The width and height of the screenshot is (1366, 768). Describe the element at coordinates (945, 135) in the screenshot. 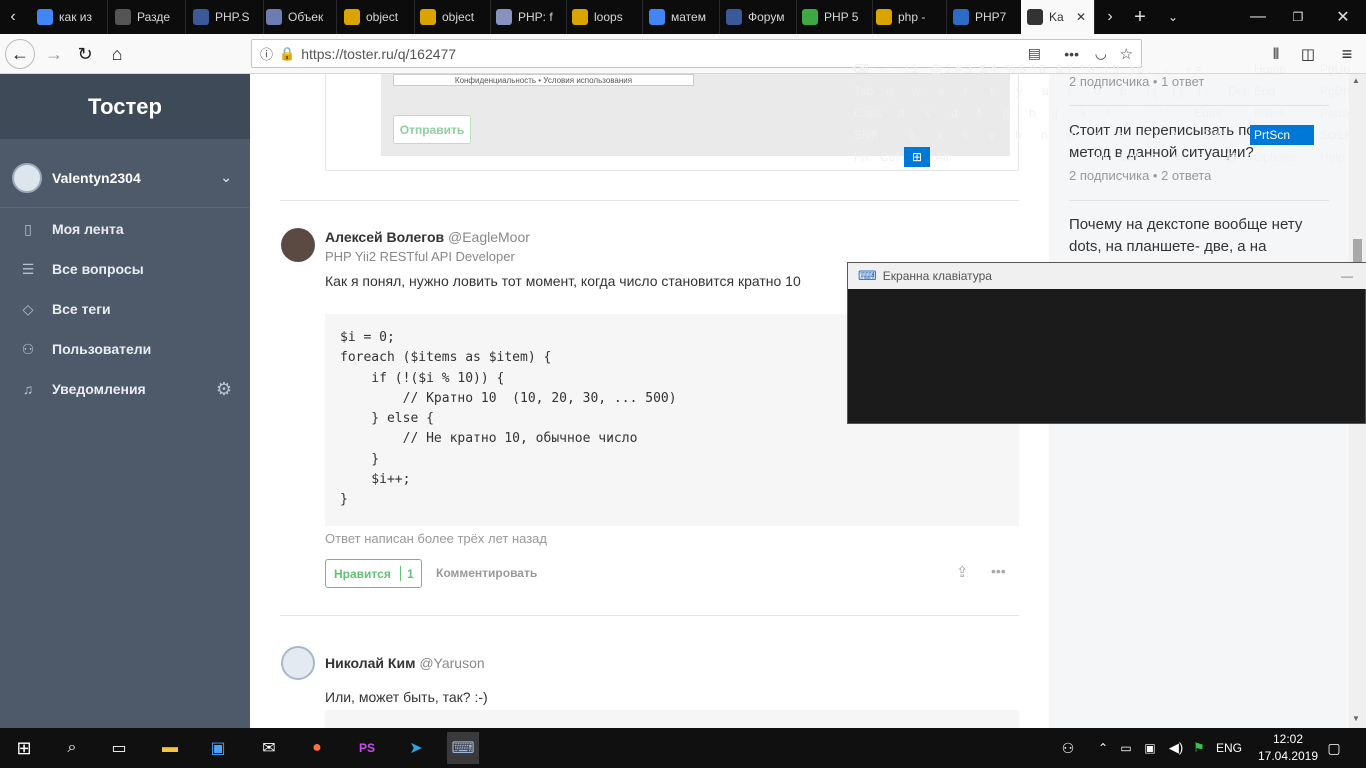

I see `osk-key: x` at that location.